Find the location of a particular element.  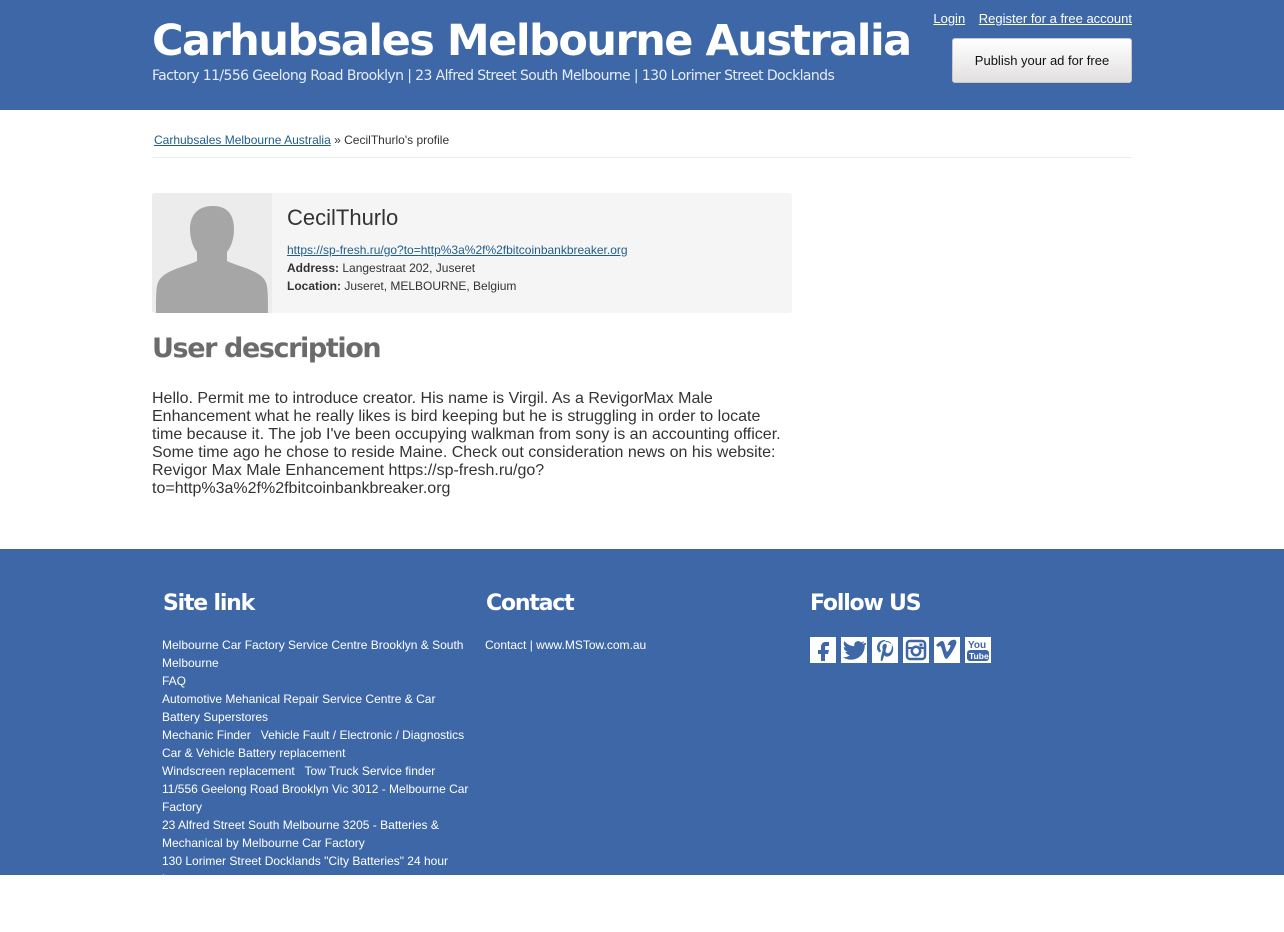

footer-follow-heading: Follow US is located at coordinates (866, 603).